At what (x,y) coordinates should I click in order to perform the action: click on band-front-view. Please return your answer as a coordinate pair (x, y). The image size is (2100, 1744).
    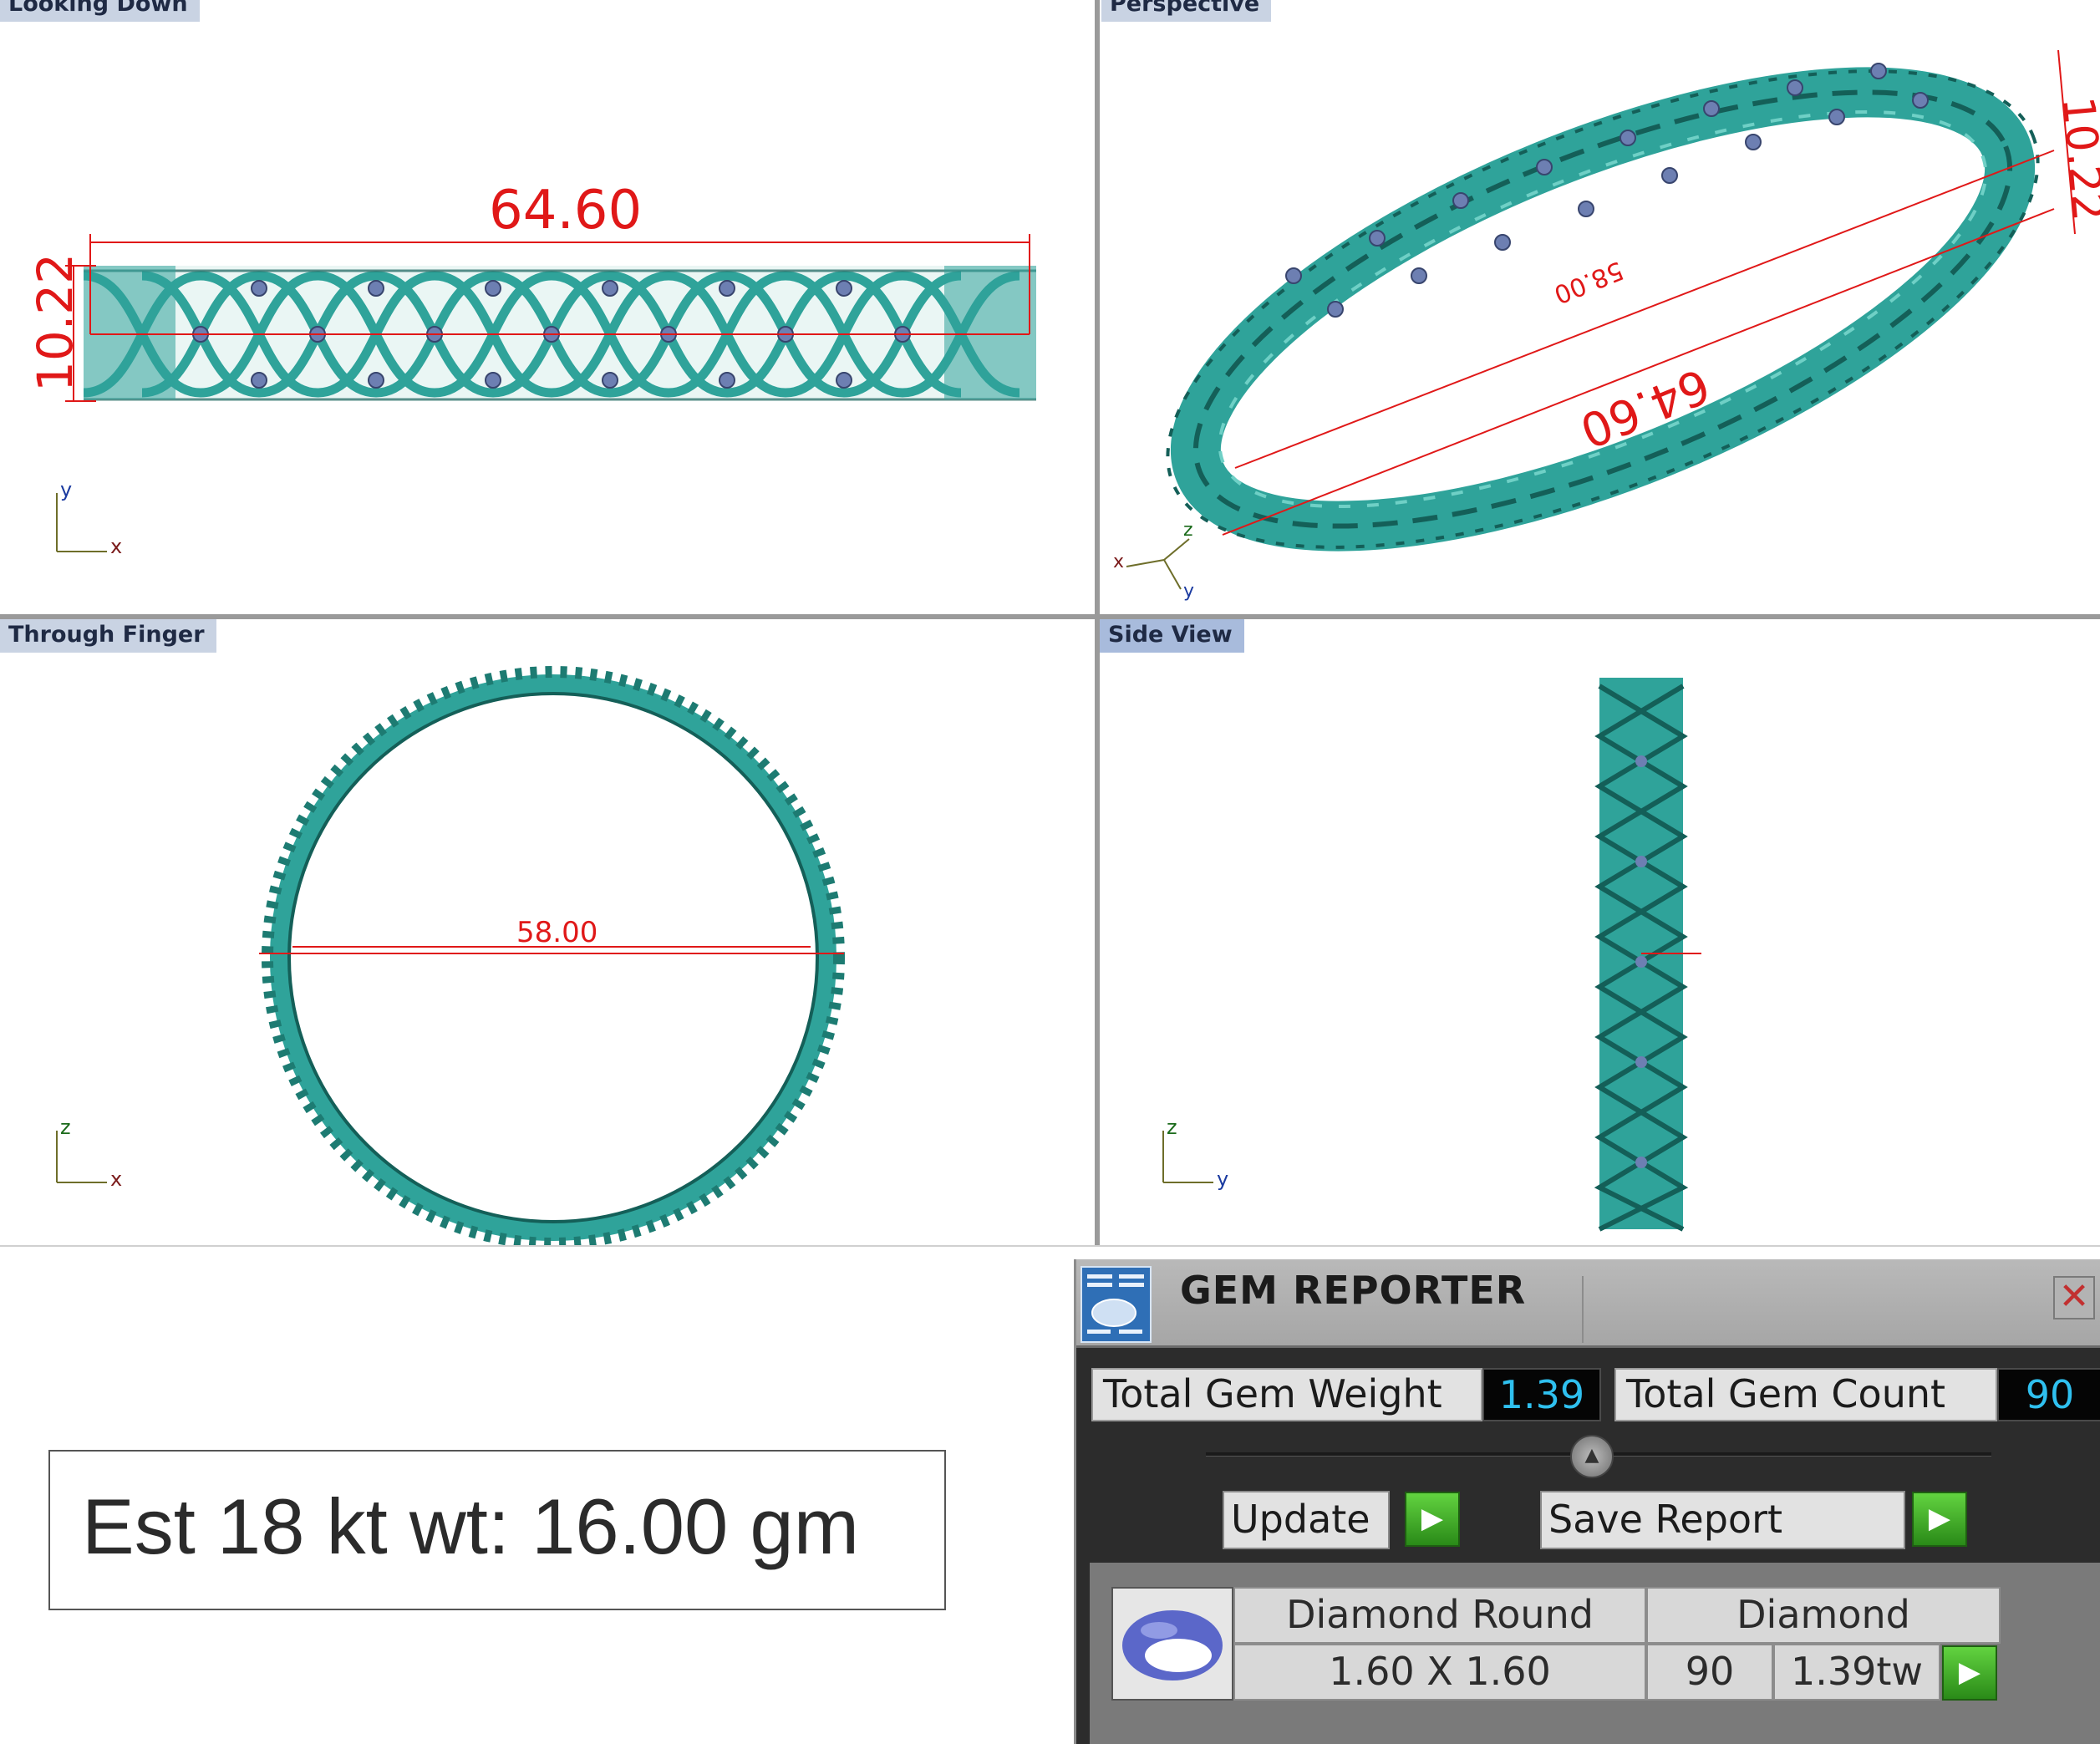
    Looking at the image, I should click on (553, 955).